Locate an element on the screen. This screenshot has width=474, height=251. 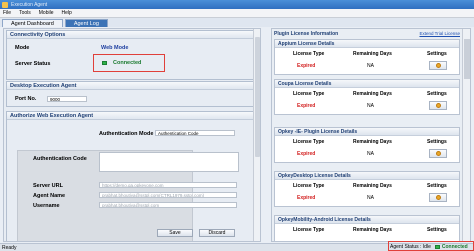
tab-agent-dashboard: Agent Dashboard is located at coordinates (32, 23).